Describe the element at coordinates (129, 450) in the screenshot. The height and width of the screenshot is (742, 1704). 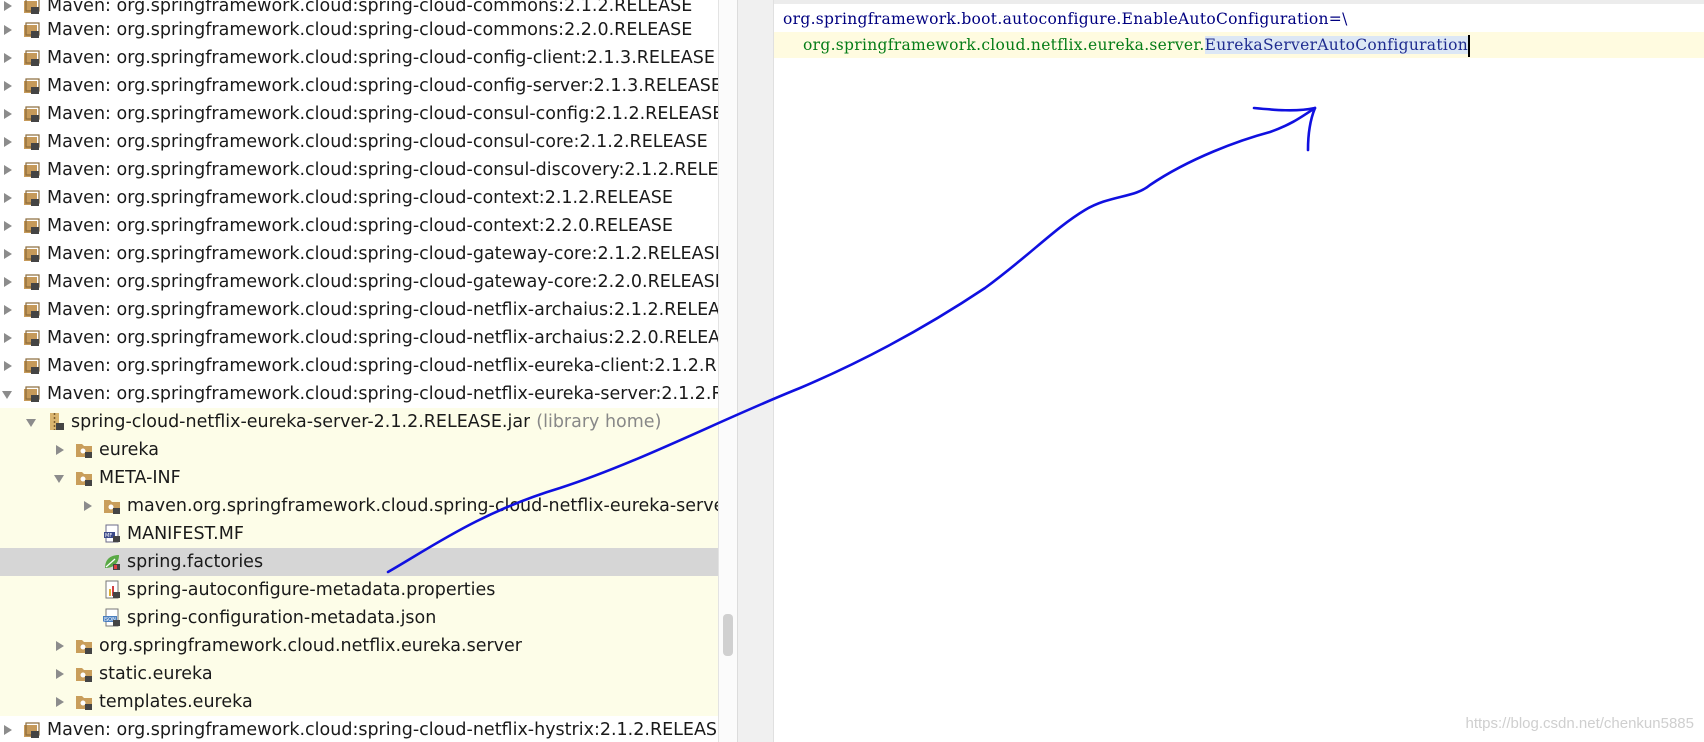
I see `tree-row-label: eureka` at that location.